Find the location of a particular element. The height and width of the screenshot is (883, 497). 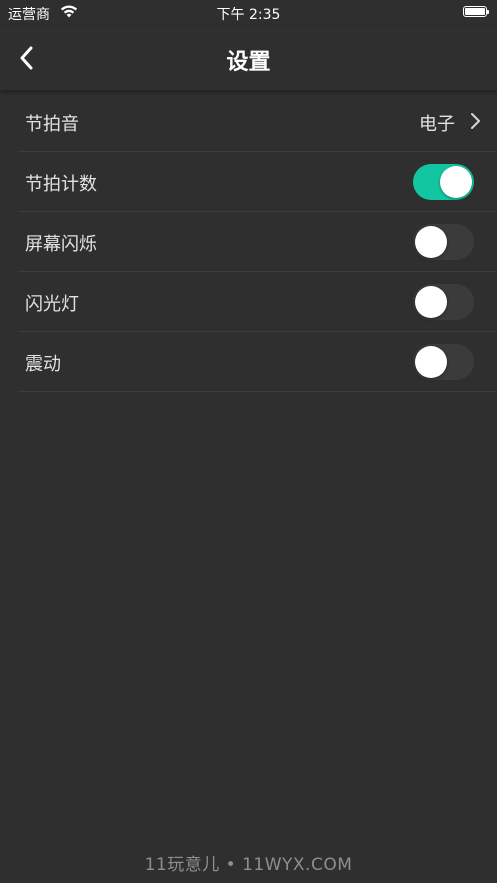

status-time: 下午 2:35 is located at coordinates (248, 15).